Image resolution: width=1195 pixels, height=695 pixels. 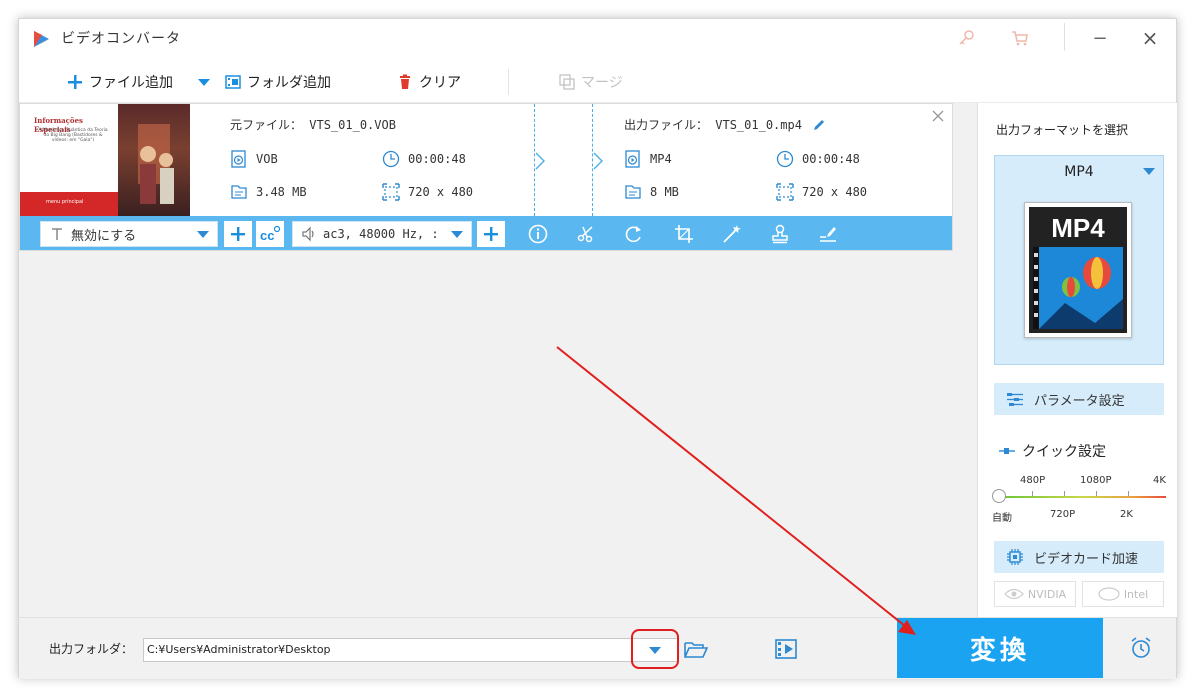 I want to click on slider-mini-icon, so click(x=1007, y=451).